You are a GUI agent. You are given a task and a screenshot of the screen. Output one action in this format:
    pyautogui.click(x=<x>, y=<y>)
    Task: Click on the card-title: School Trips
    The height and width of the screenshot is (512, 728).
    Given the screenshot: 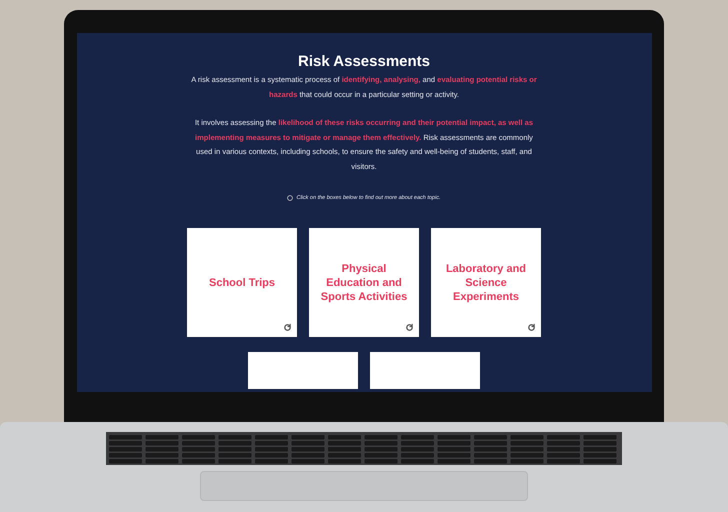 What is the action you would take?
    pyautogui.click(x=241, y=283)
    